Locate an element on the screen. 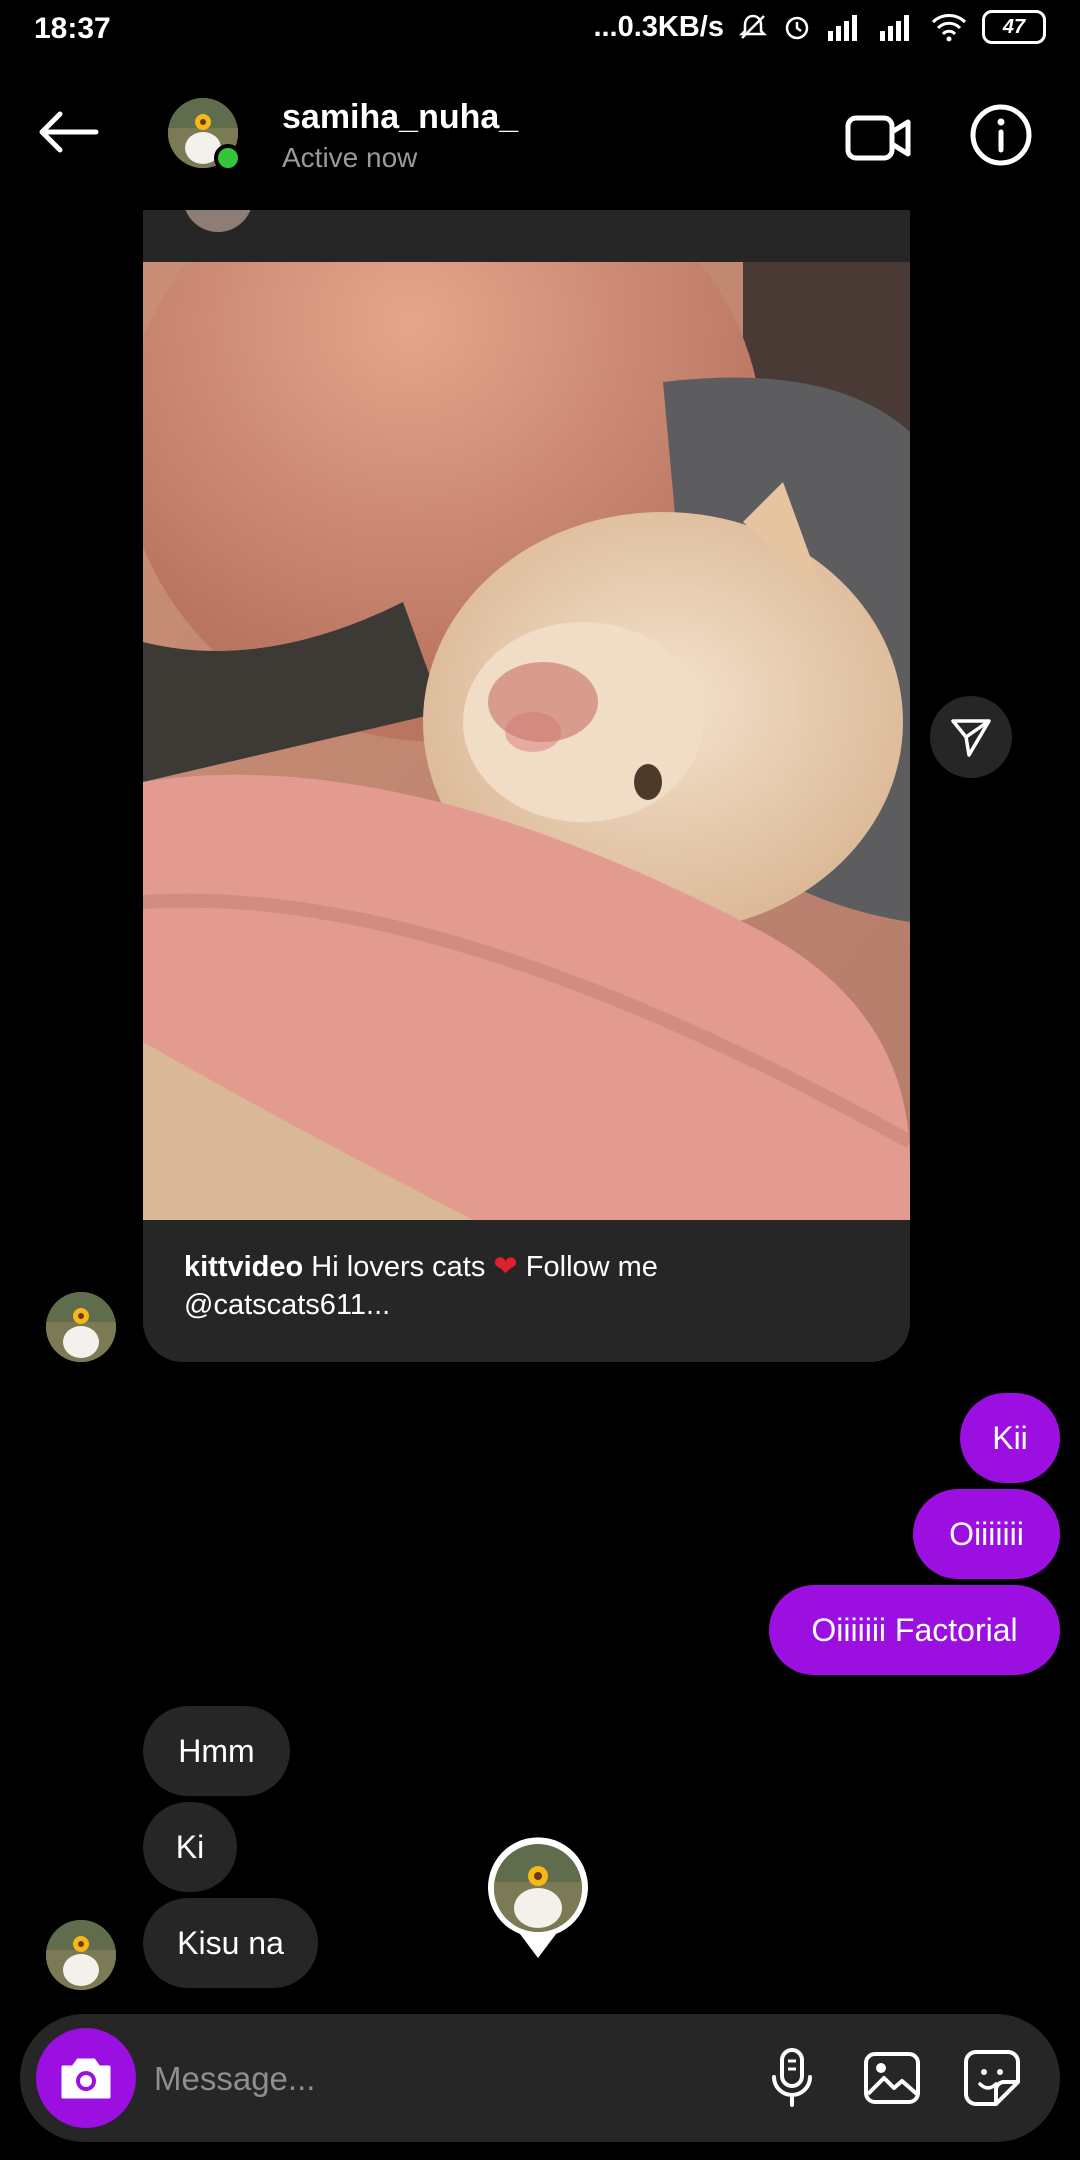 This screenshot has width=1080, height=2160. video-call-button is located at coordinates (878, 138).